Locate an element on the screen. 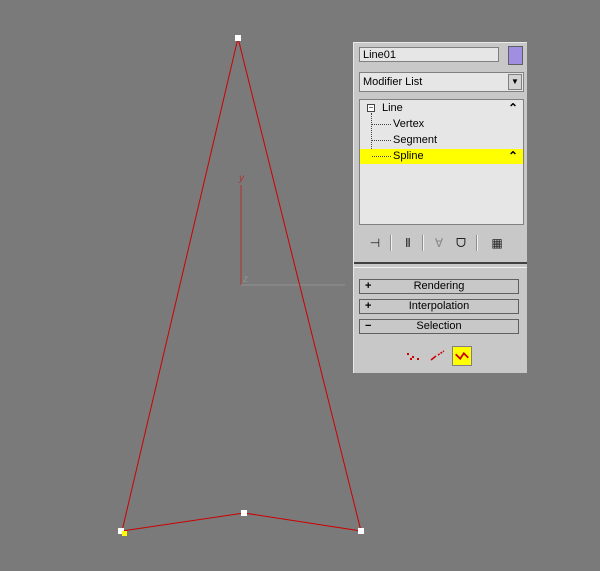  modifier-list-dropdown: Modifier List ▼ is located at coordinates (441, 82).